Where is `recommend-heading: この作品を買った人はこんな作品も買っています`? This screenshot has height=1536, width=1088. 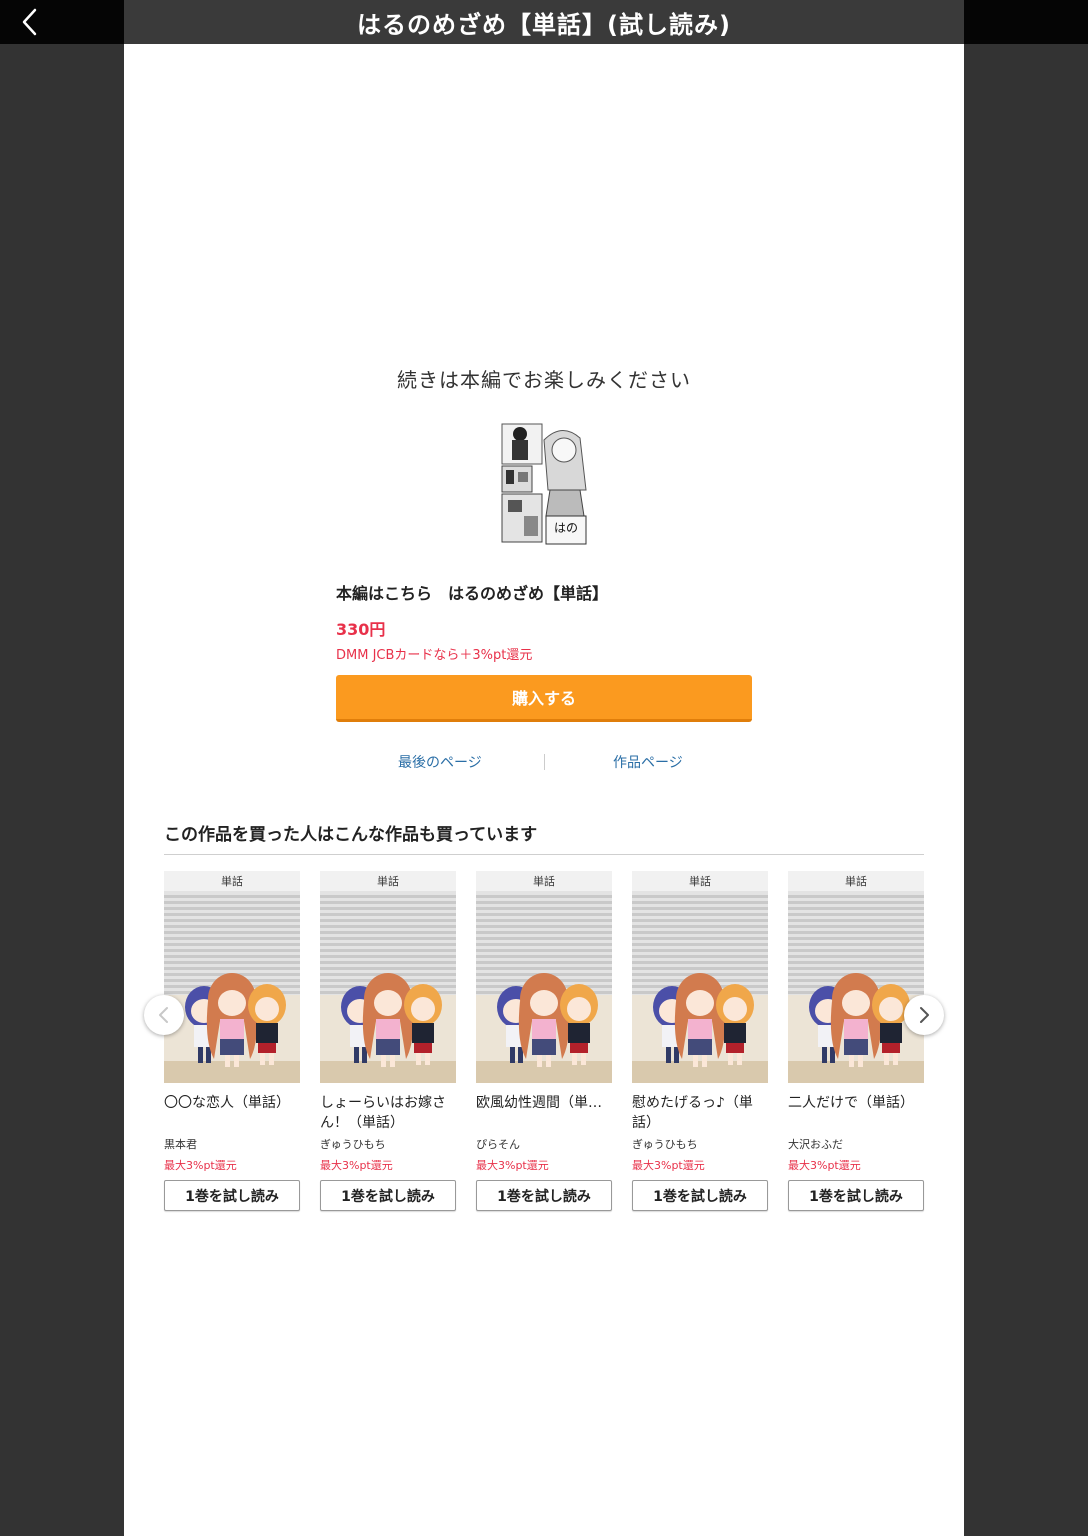 recommend-heading: この作品を買った人はこんな作品も買っています is located at coordinates (351, 835).